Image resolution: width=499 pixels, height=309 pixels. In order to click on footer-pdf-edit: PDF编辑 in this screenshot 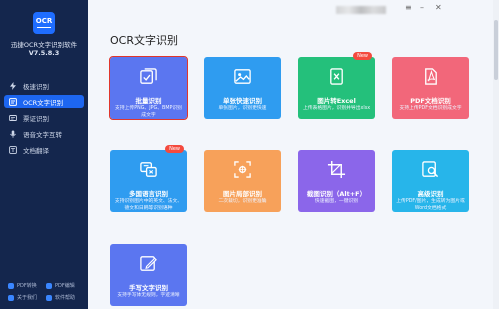, I will do `click(60, 285)`.